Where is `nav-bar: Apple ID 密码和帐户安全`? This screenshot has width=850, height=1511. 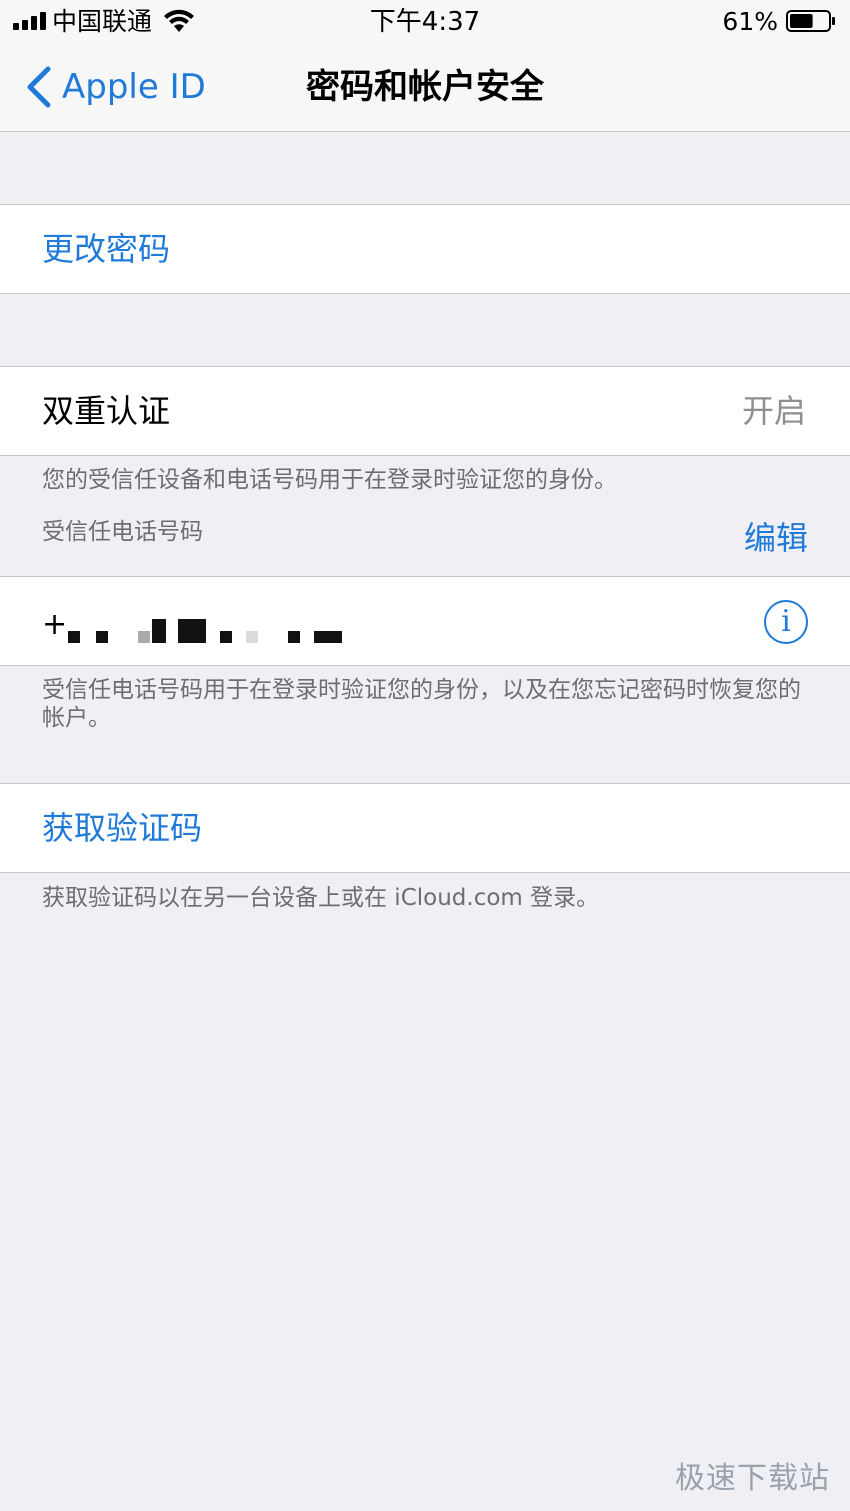
nav-bar: Apple ID 密码和帐户安全 is located at coordinates (425, 88).